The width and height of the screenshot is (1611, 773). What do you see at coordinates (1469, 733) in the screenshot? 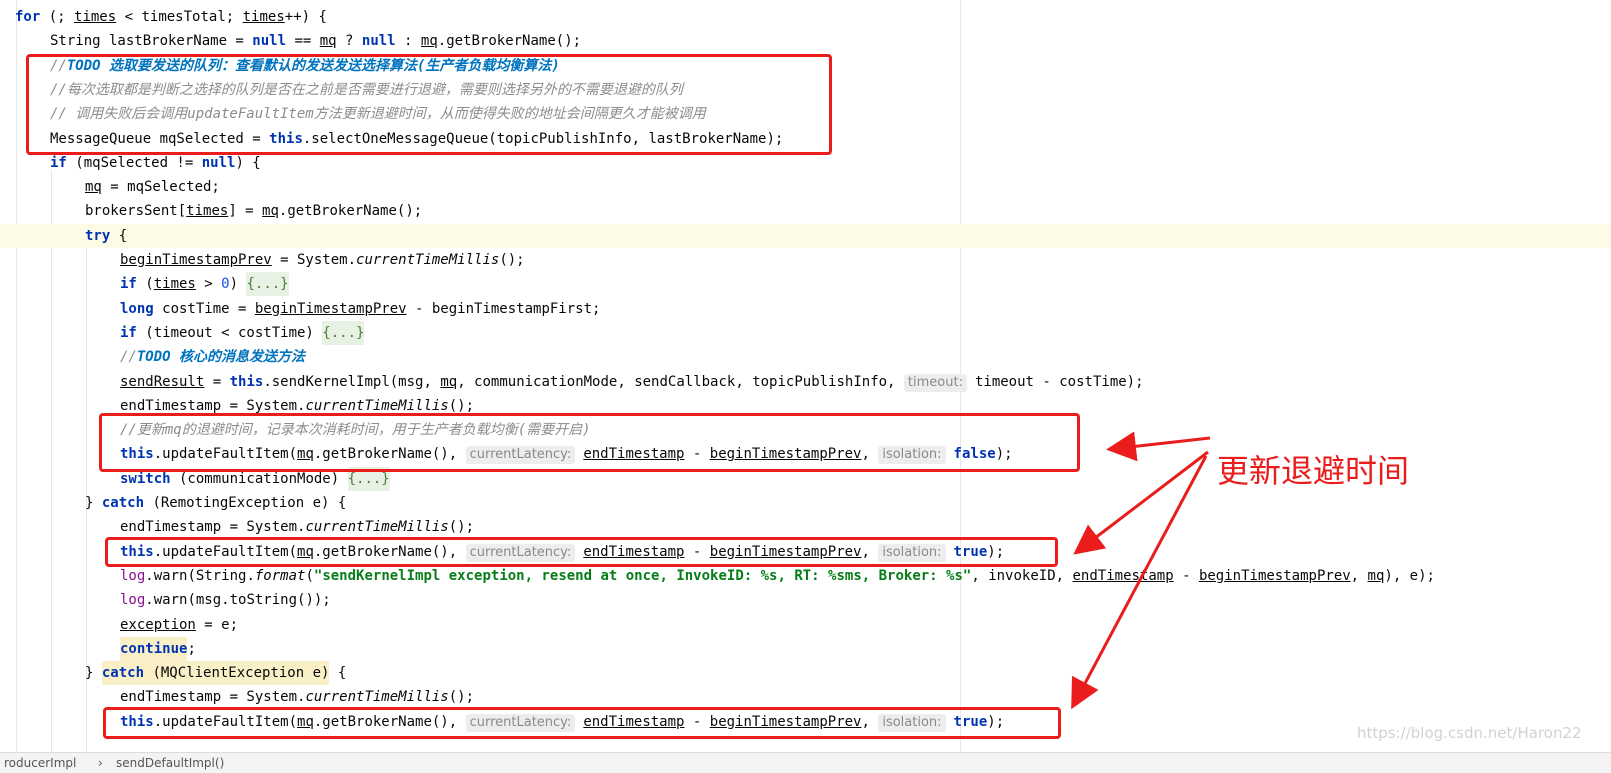
I see `watermark: https://blog.csdn.net/Haron22` at bounding box center [1469, 733].